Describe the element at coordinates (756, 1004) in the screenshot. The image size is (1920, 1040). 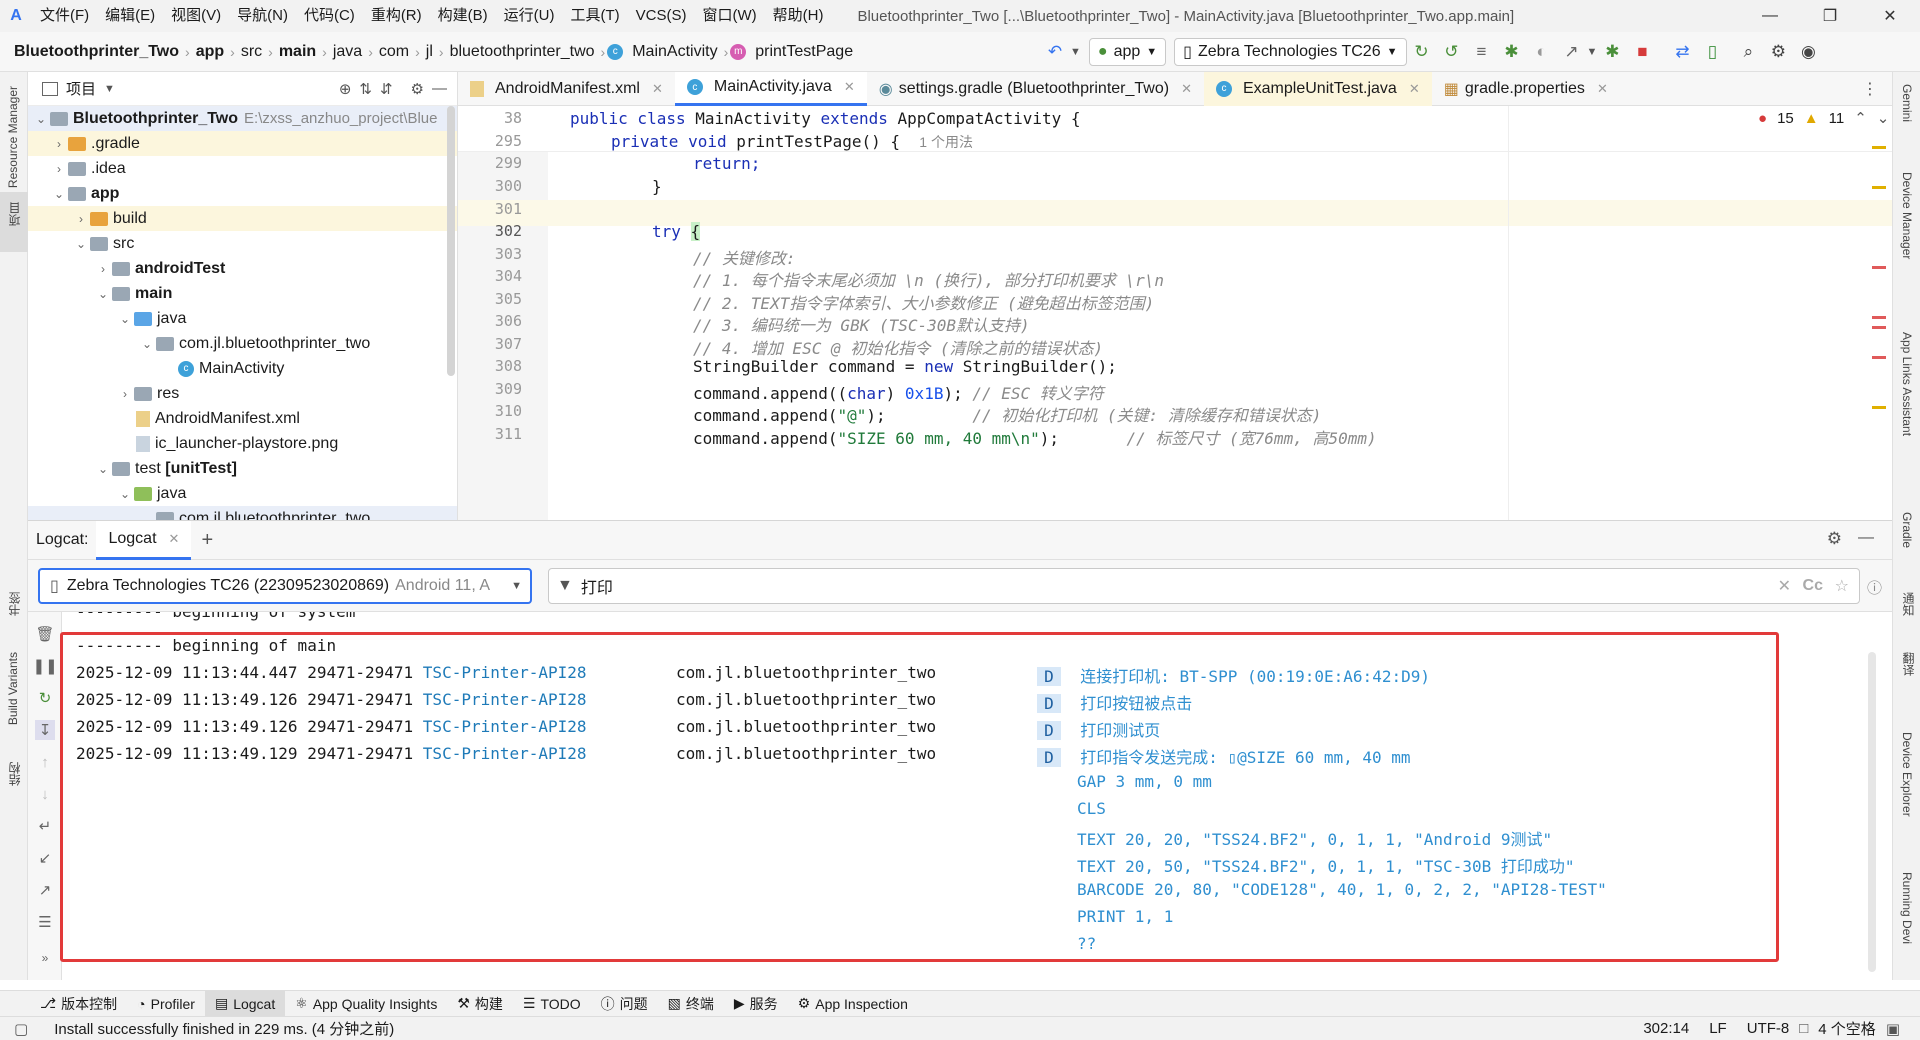
I see `tool-services: ▶ 服务` at that location.